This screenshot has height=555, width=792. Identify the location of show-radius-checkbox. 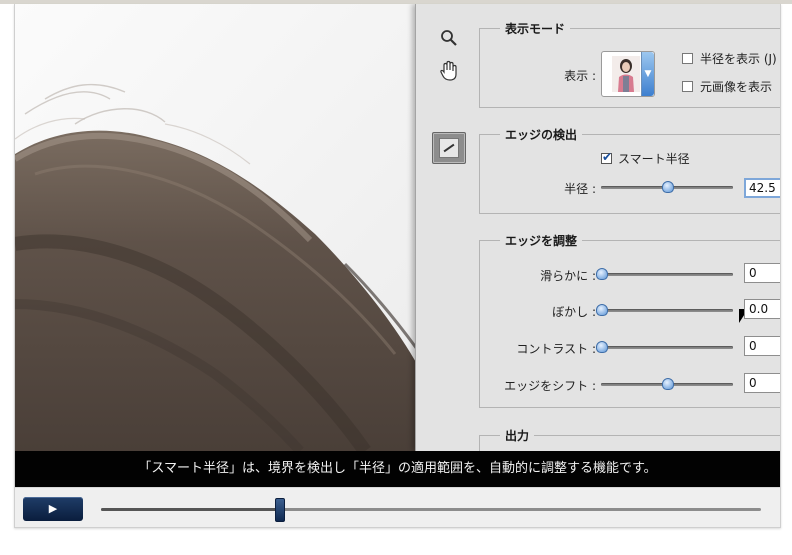
(687, 58).